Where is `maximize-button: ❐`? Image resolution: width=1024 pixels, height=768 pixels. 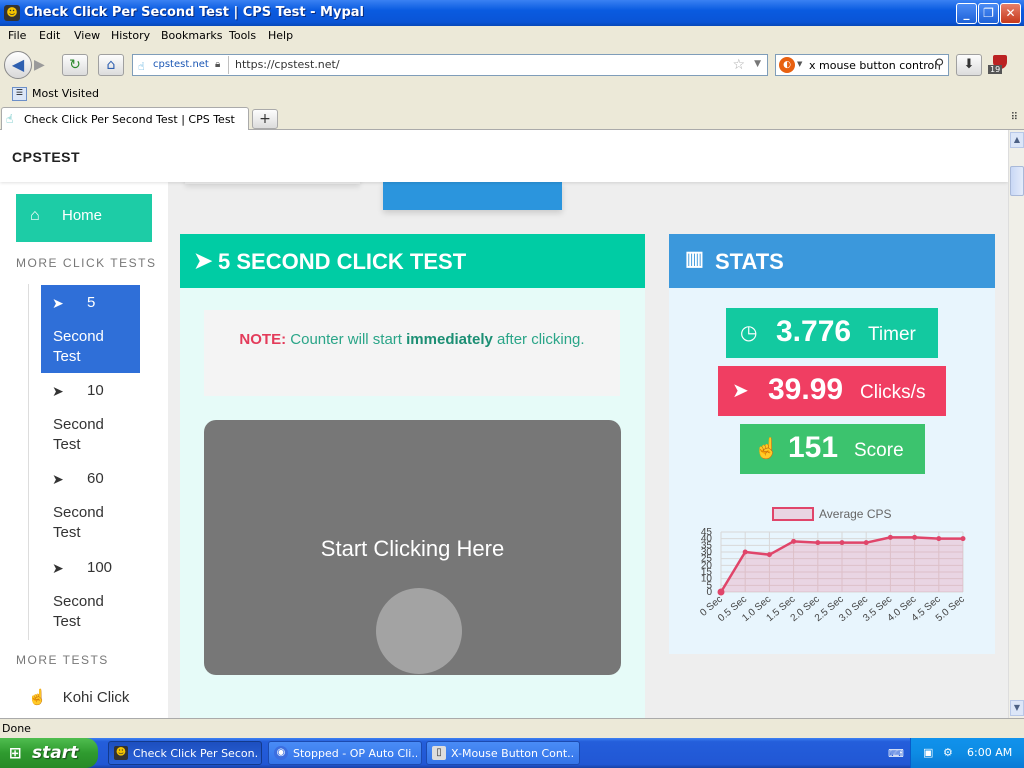
maximize-button: ❐ is located at coordinates (988, 13).